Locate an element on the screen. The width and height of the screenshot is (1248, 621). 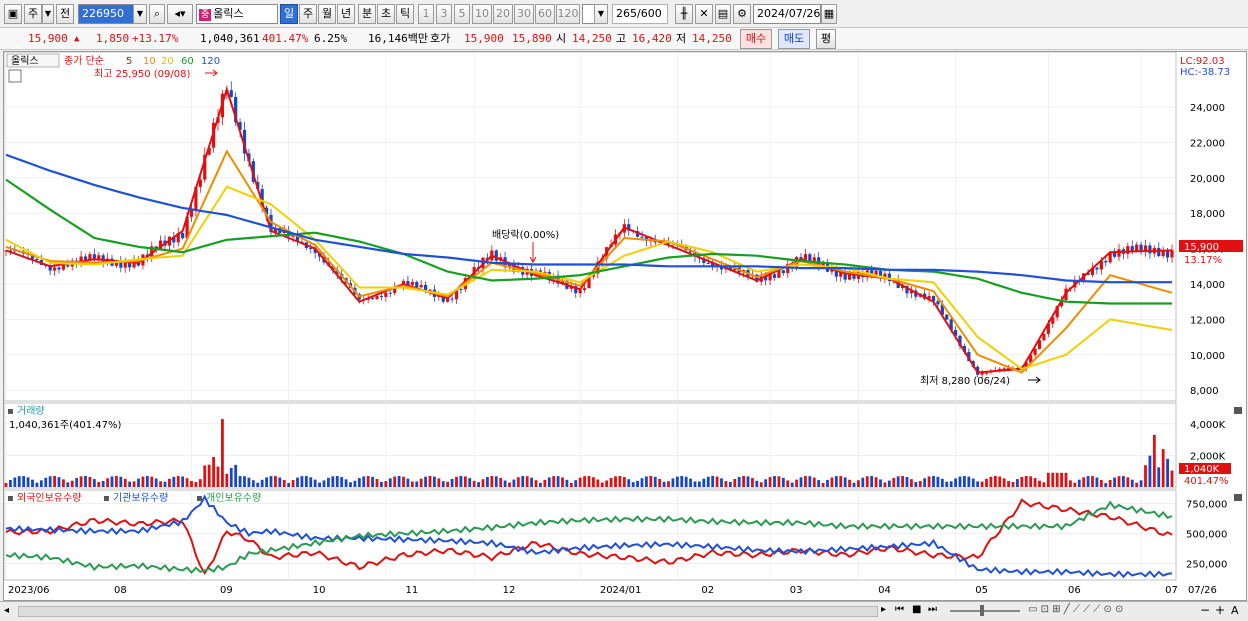
display-count-field: 265/600 is located at coordinates (640, 14).